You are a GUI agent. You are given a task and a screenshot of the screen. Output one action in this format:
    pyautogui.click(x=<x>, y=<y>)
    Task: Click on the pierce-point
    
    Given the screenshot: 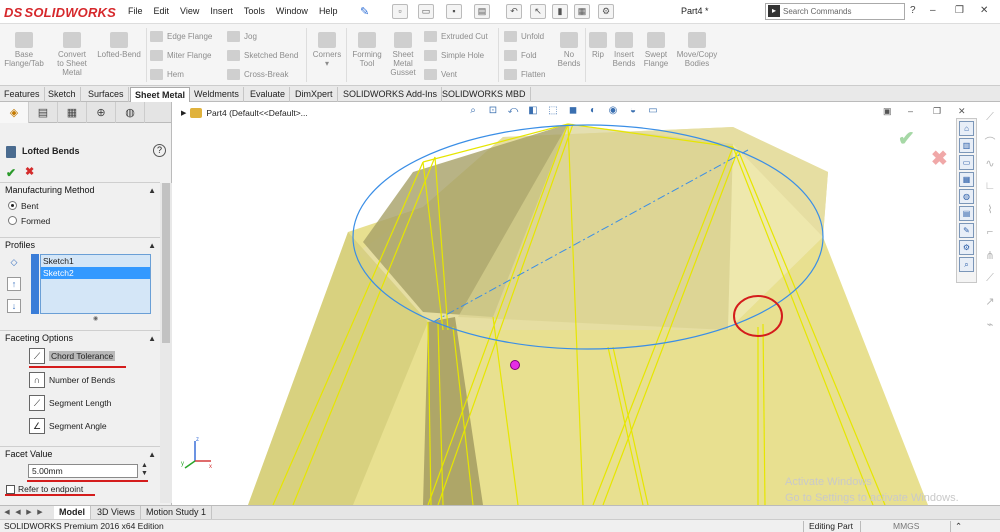 What is the action you would take?
    pyautogui.click(x=515, y=365)
    